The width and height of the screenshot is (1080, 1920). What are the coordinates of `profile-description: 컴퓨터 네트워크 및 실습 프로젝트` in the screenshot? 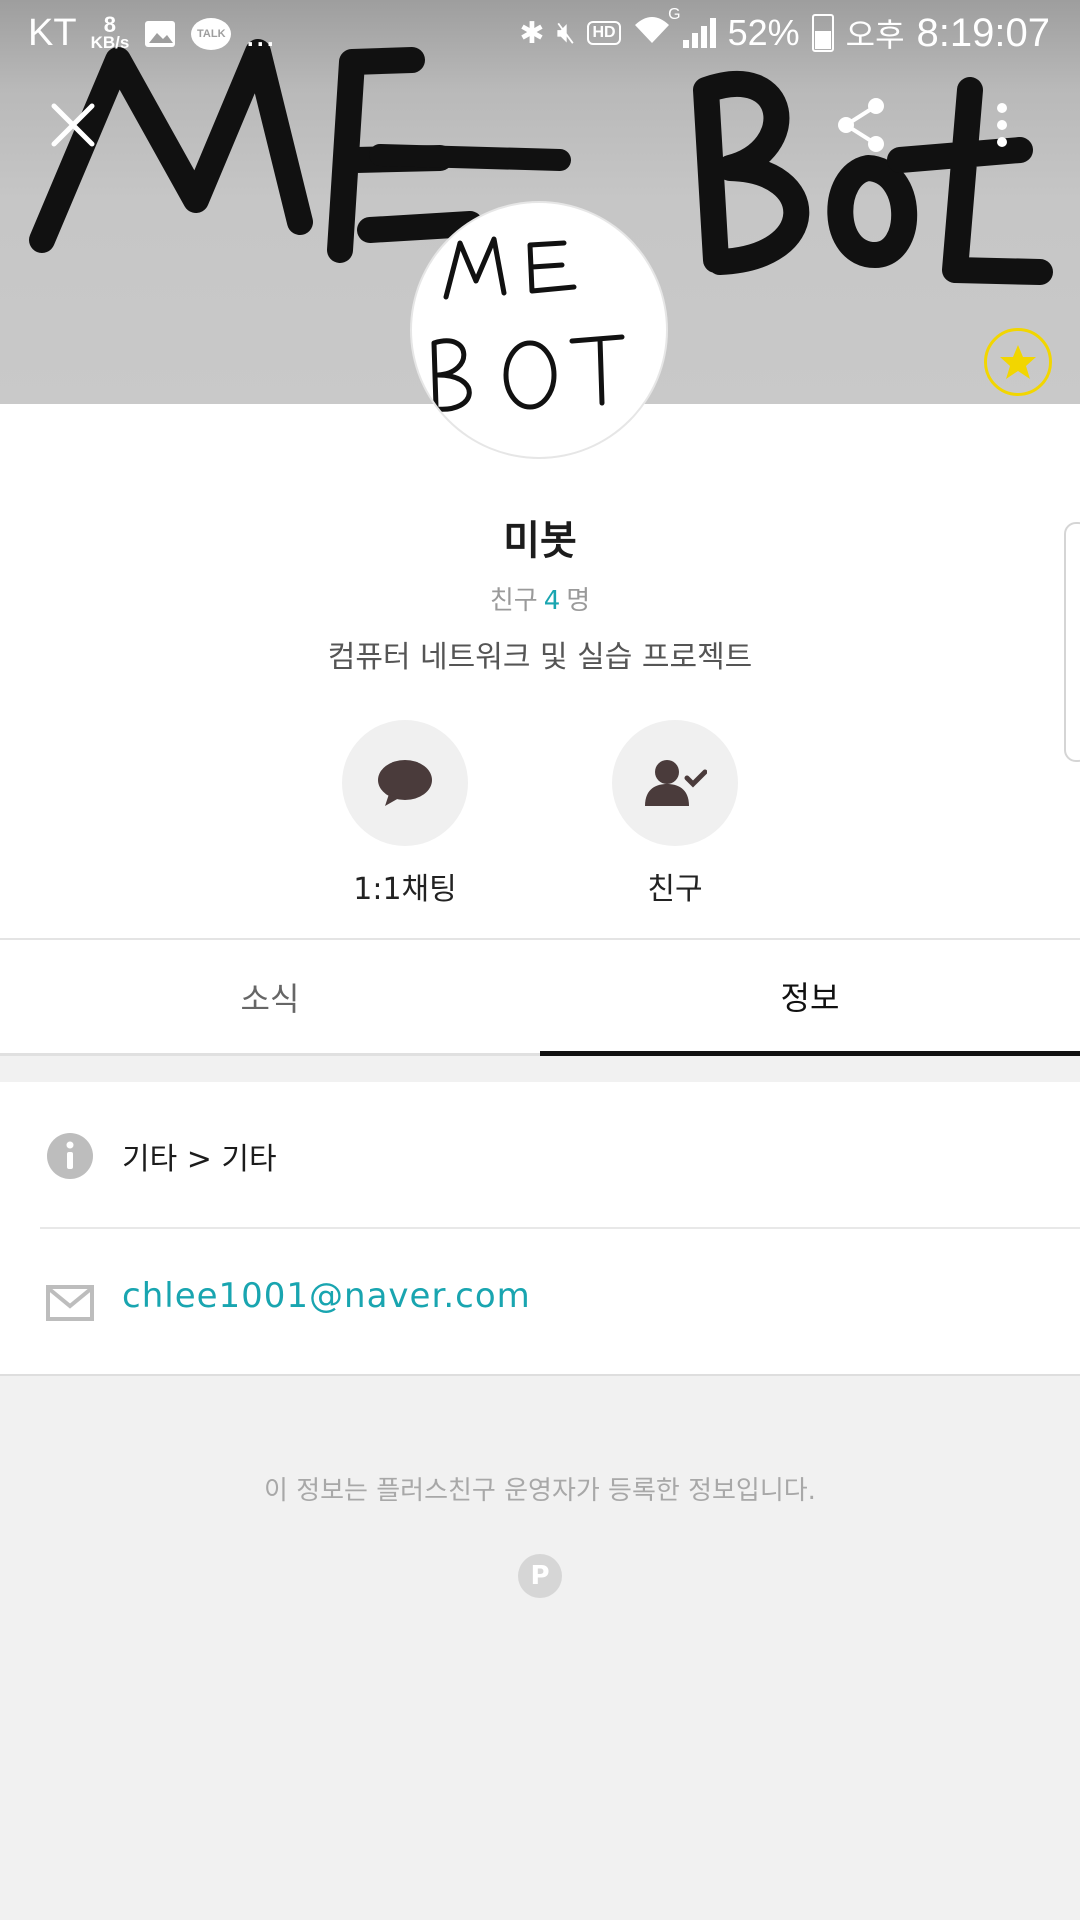 It's located at (540, 657).